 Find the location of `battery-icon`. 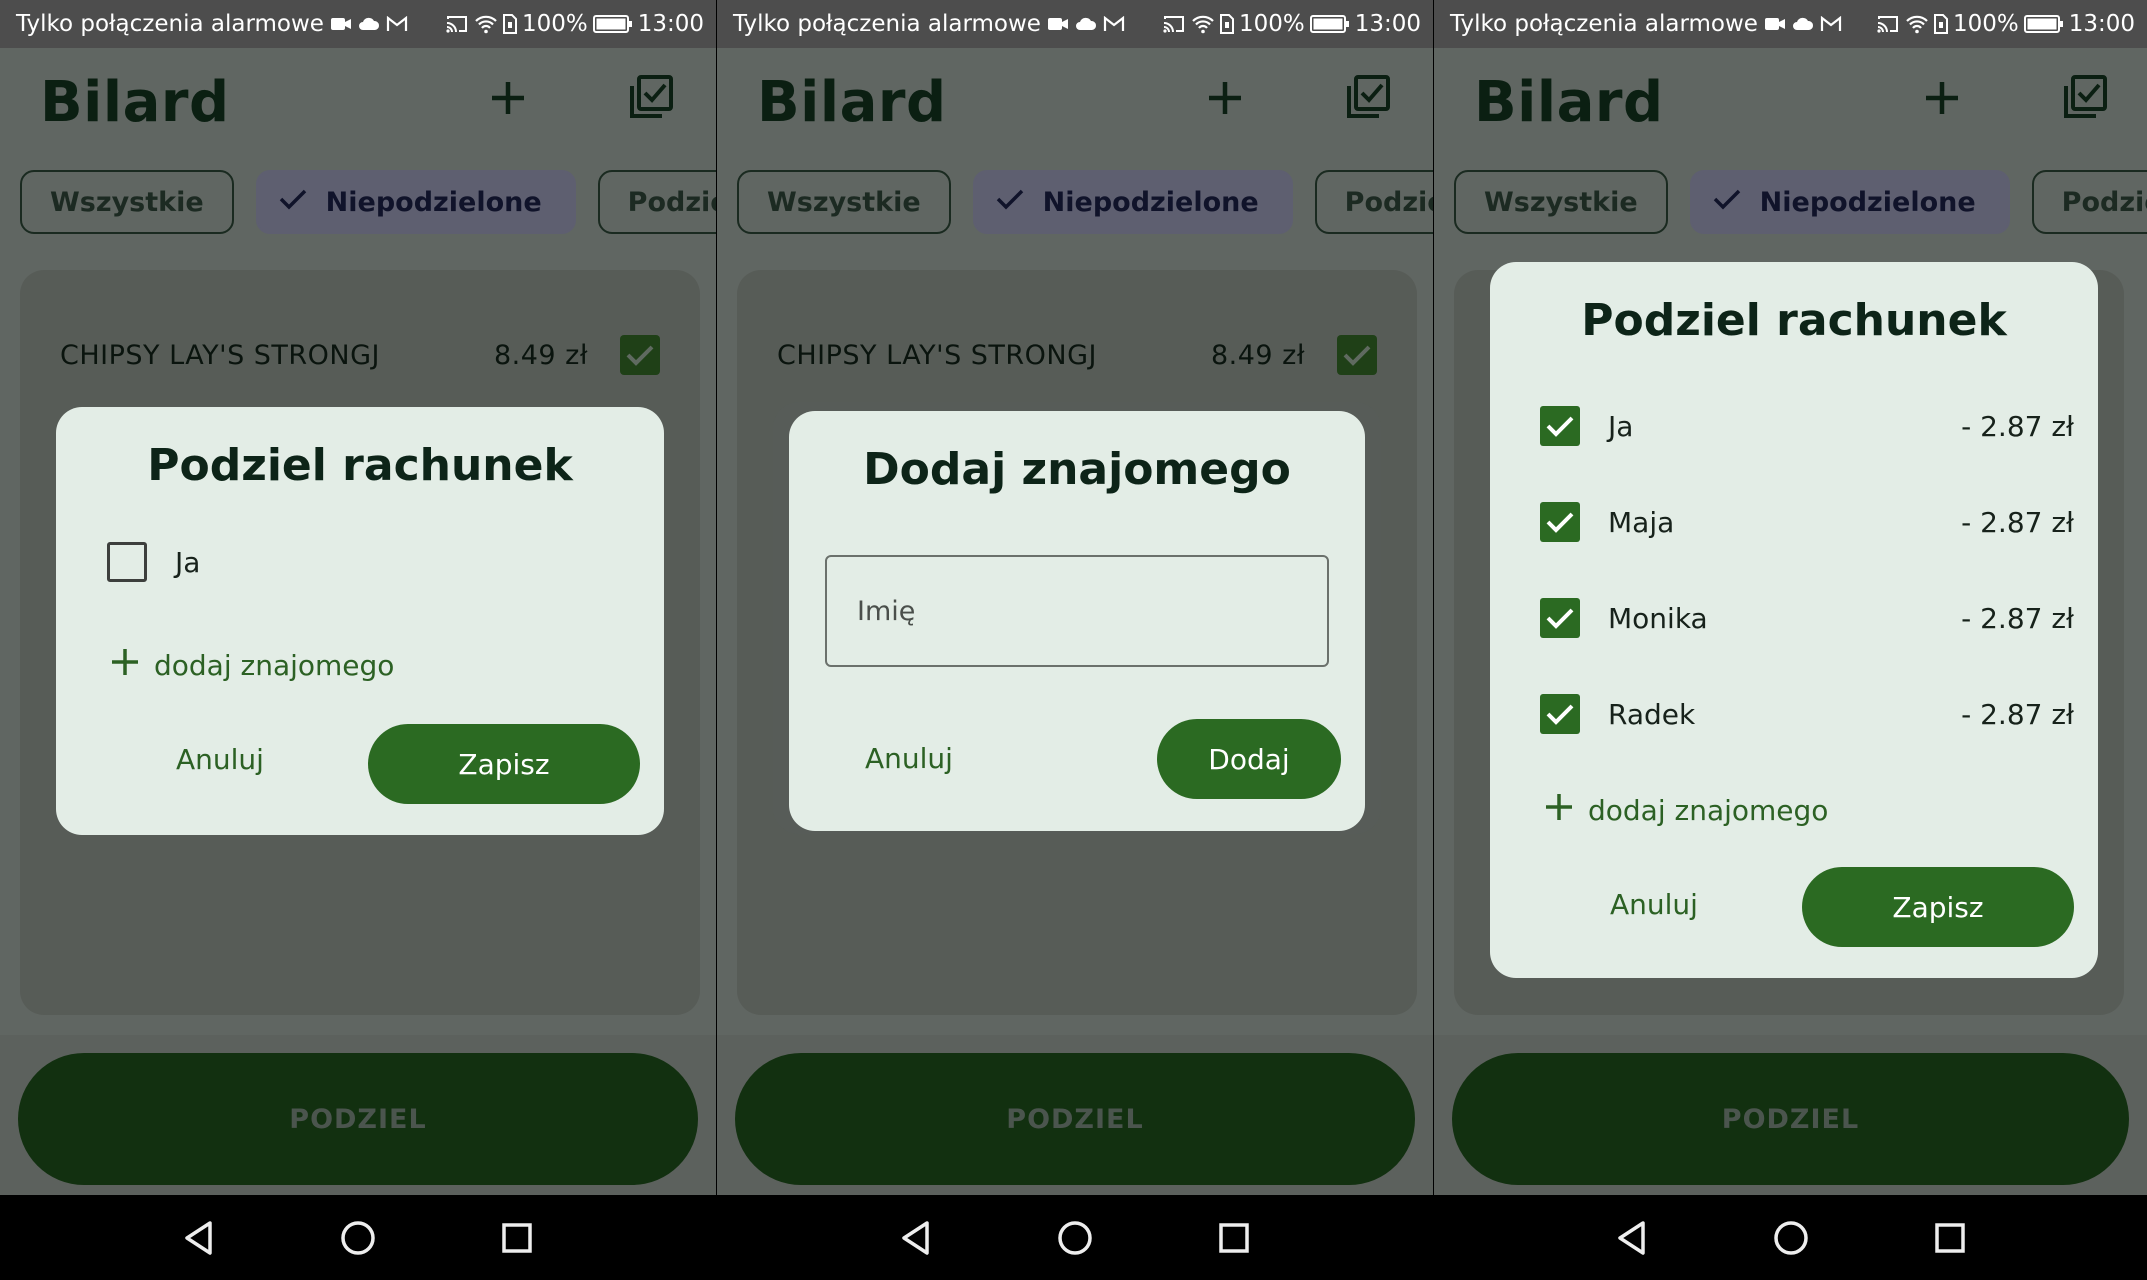

battery-icon is located at coordinates (612, 24).